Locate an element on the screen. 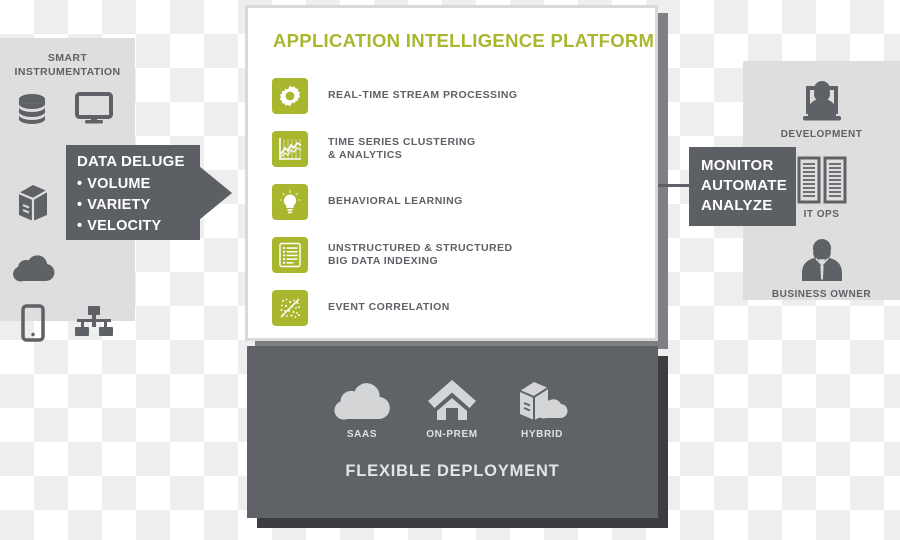  deployment-option-hybrid: HYBRID is located at coordinates (542, 408).